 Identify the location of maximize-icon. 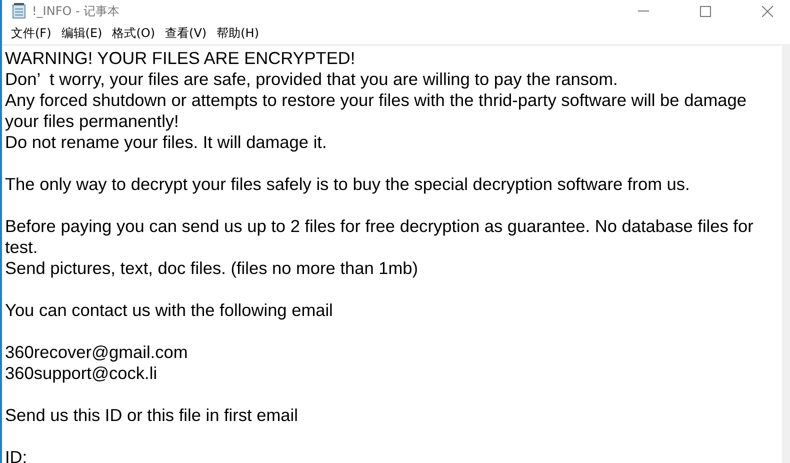
(705, 11).